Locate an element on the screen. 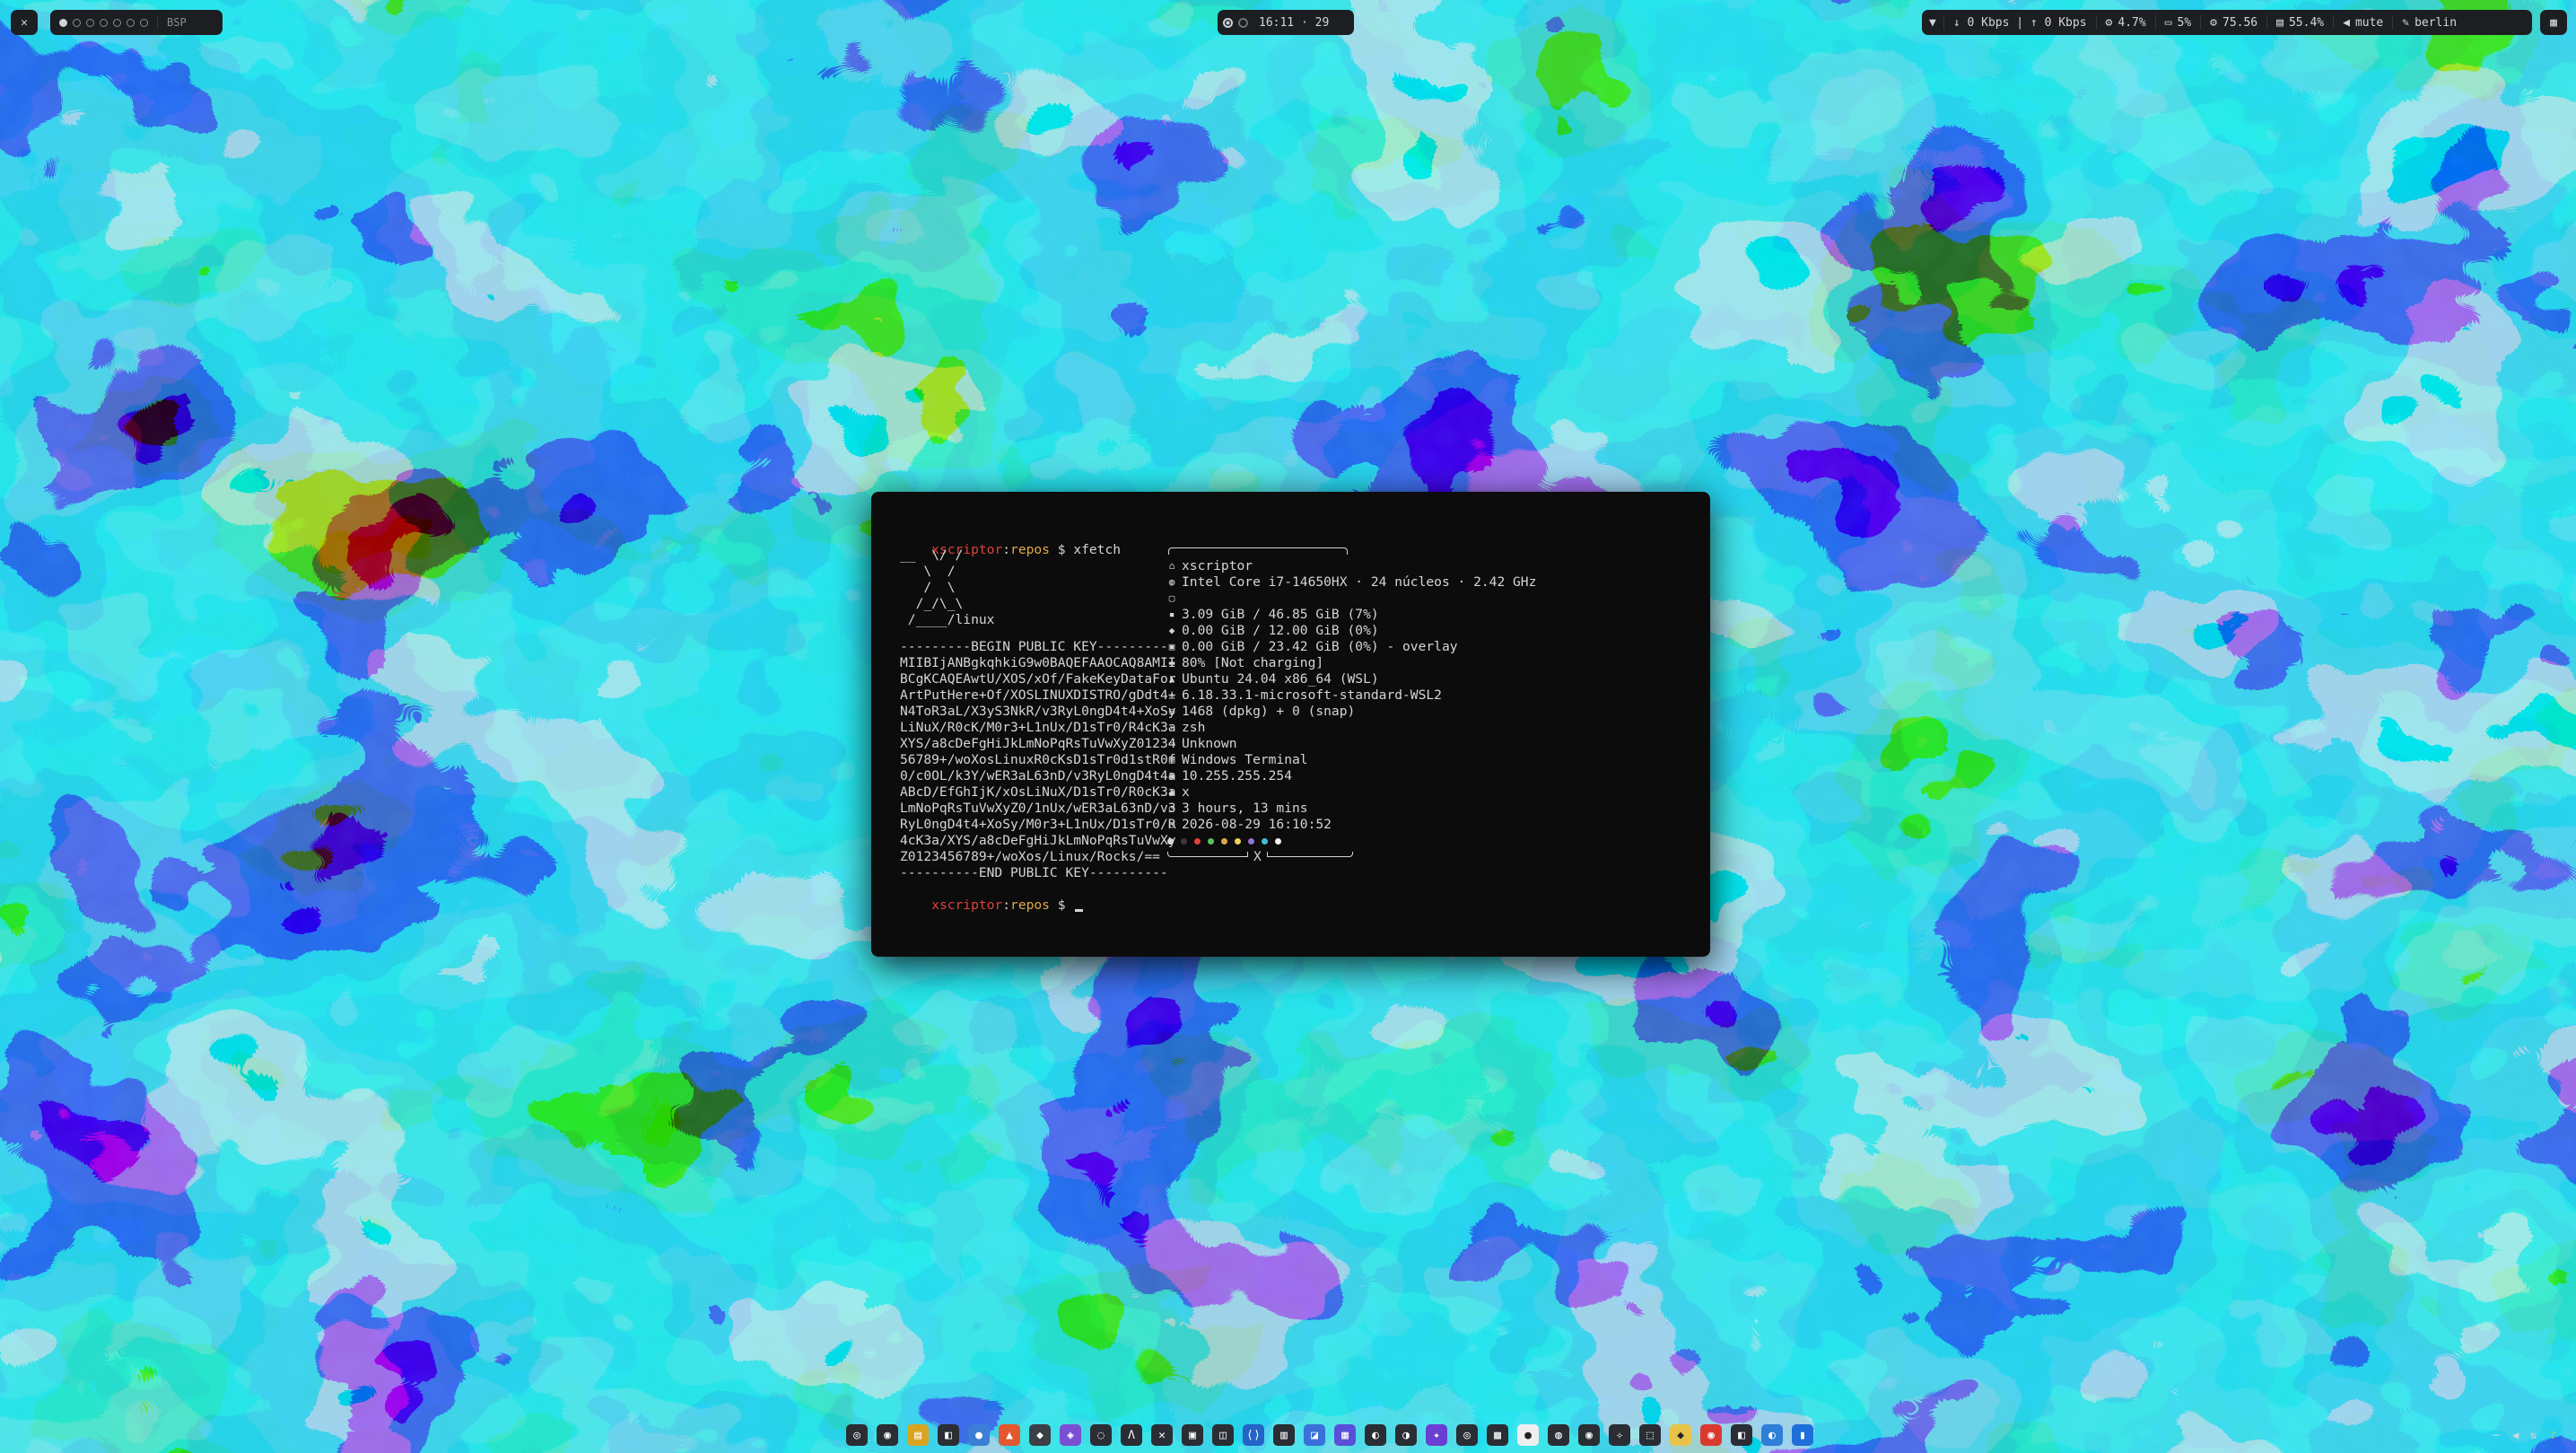 The image size is (2576, 1453). dock-app-28-icon: ◆ is located at coordinates (1681, 1435).